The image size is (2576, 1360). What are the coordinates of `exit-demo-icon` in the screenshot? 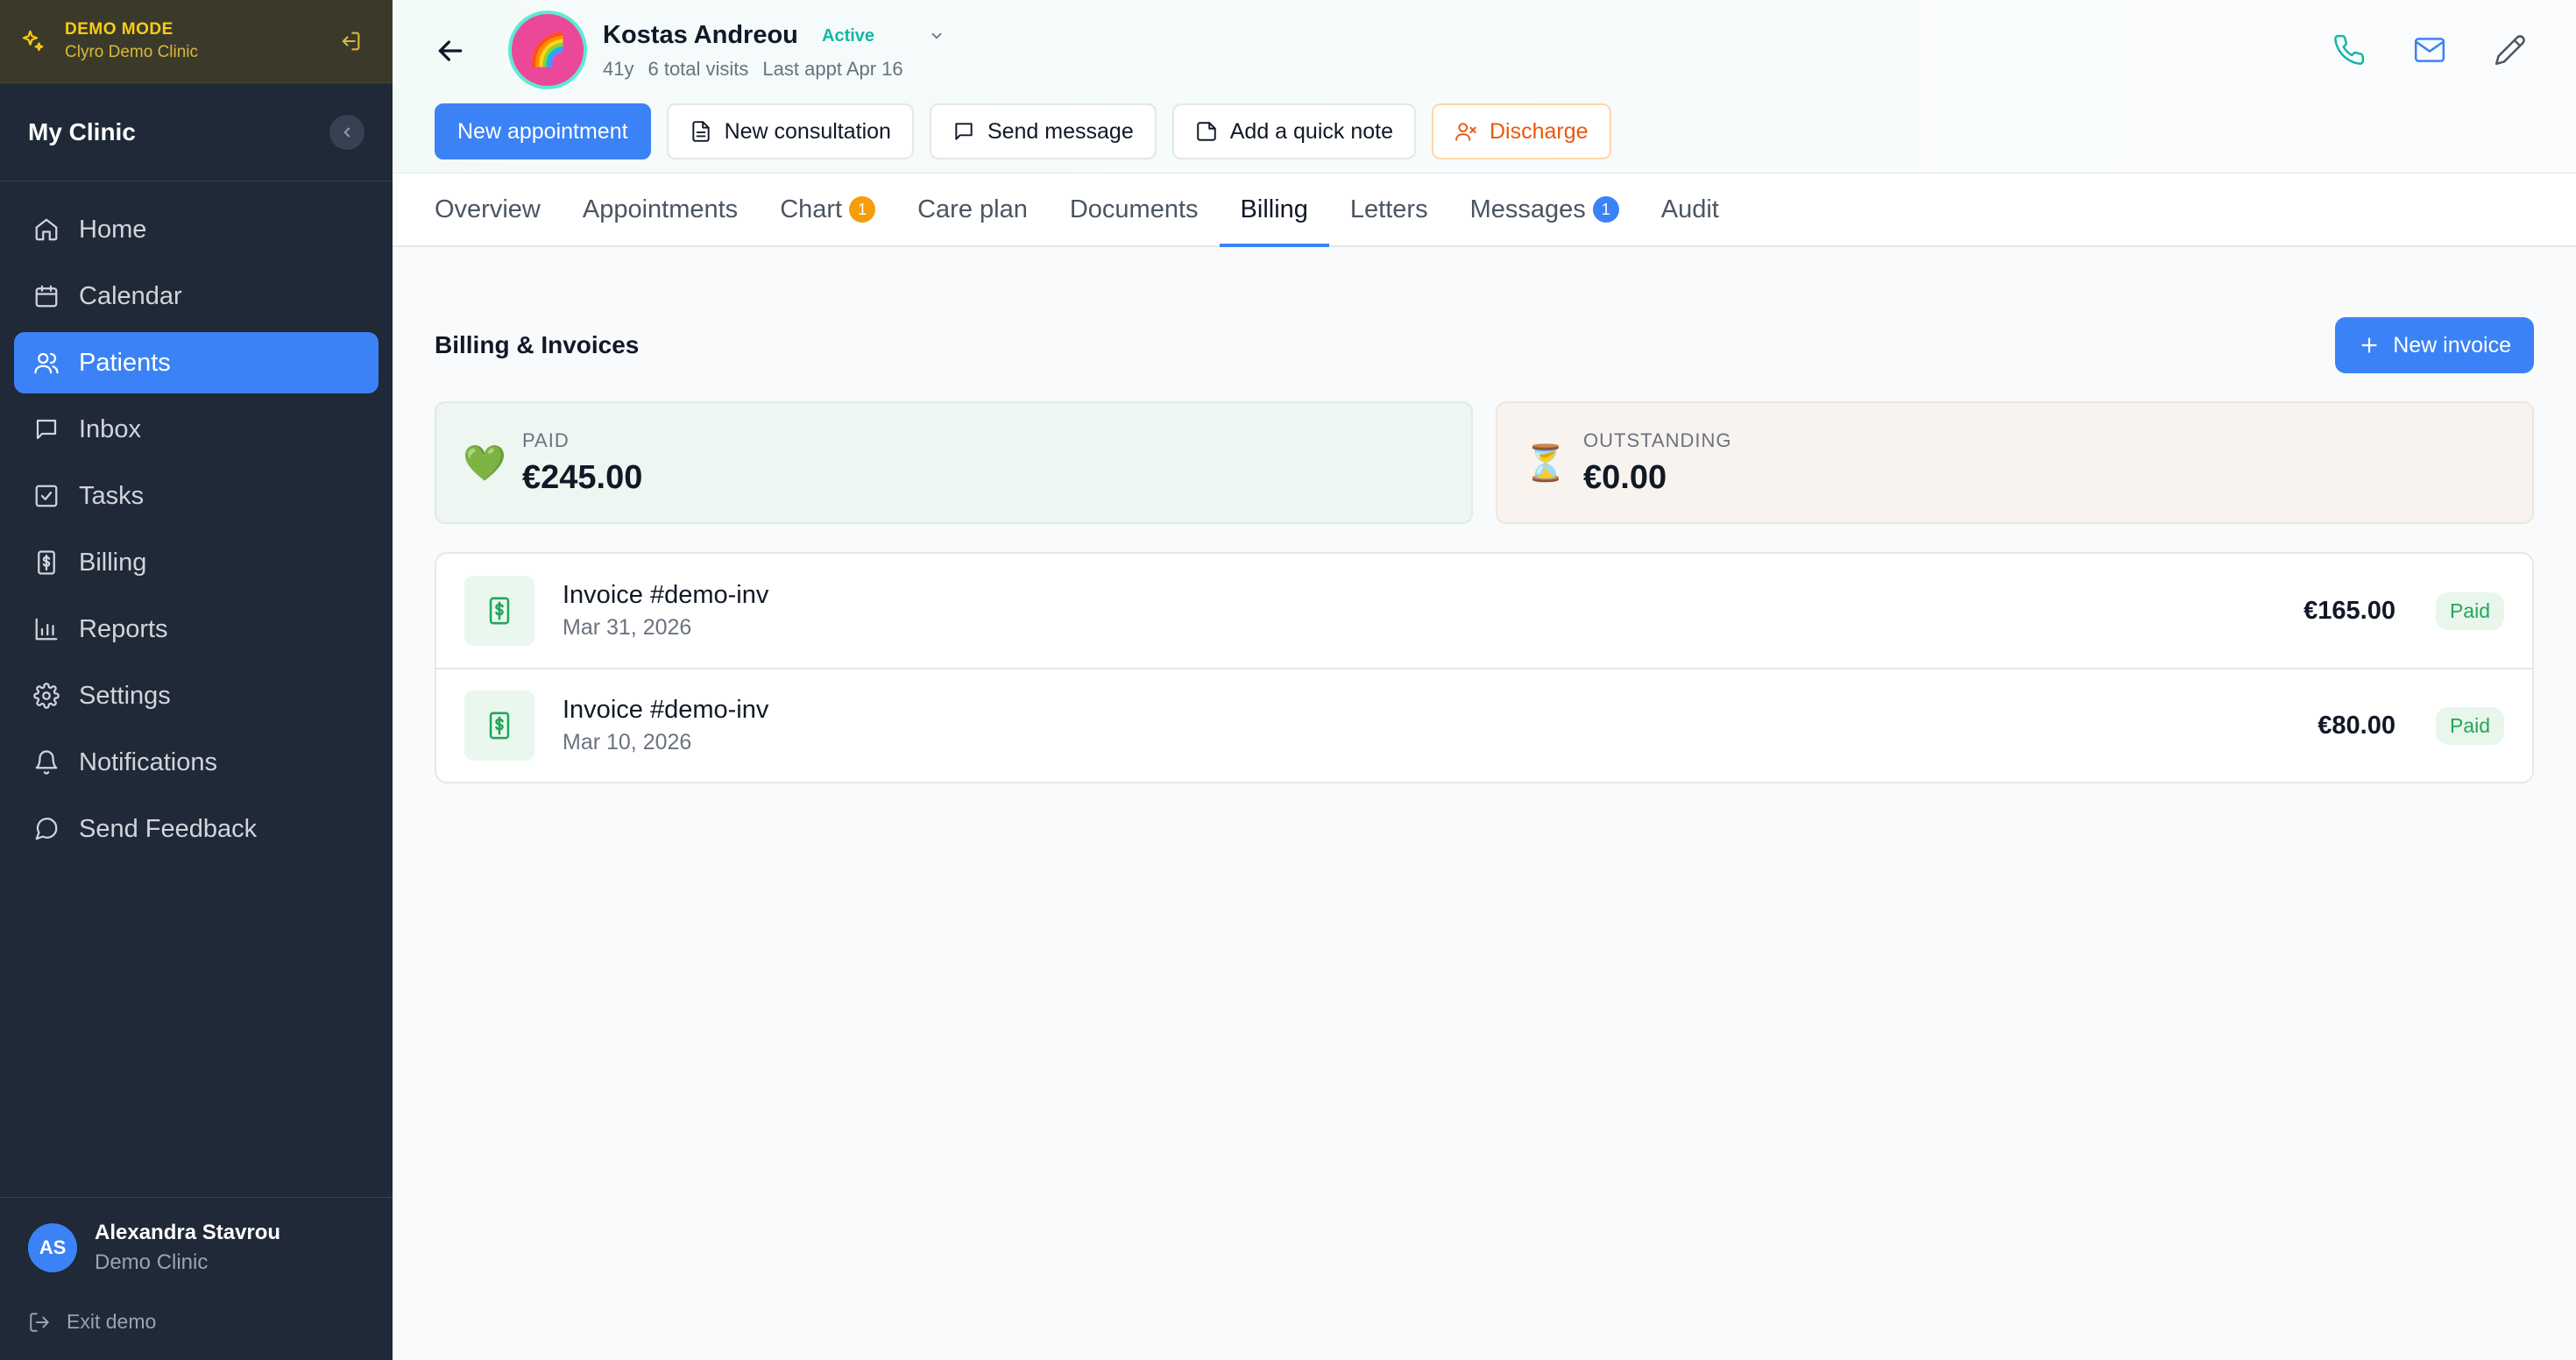 It's located at (350, 41).